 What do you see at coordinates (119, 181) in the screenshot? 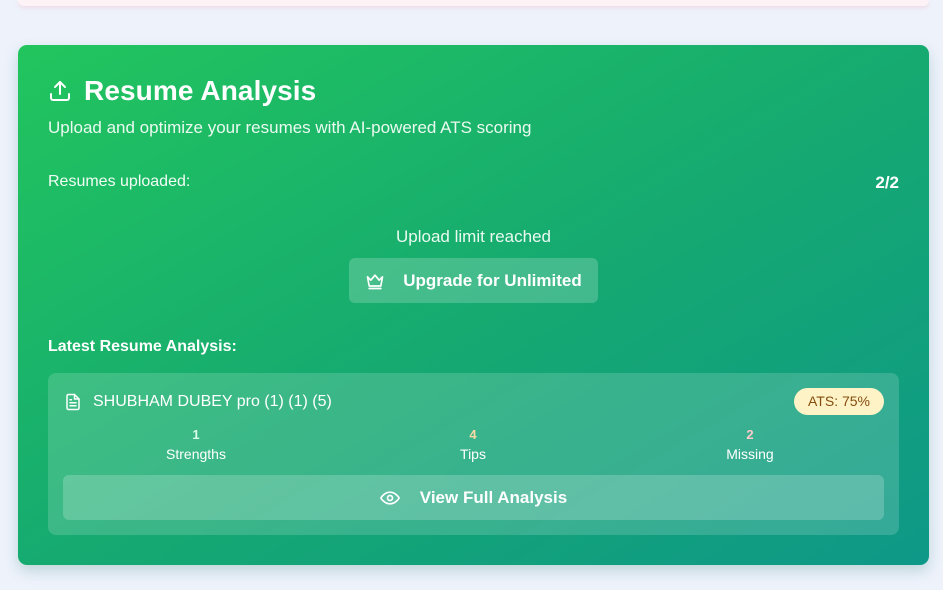
I see `uploads-label: Resumes uploaded:` at bounding box center [119, 181].